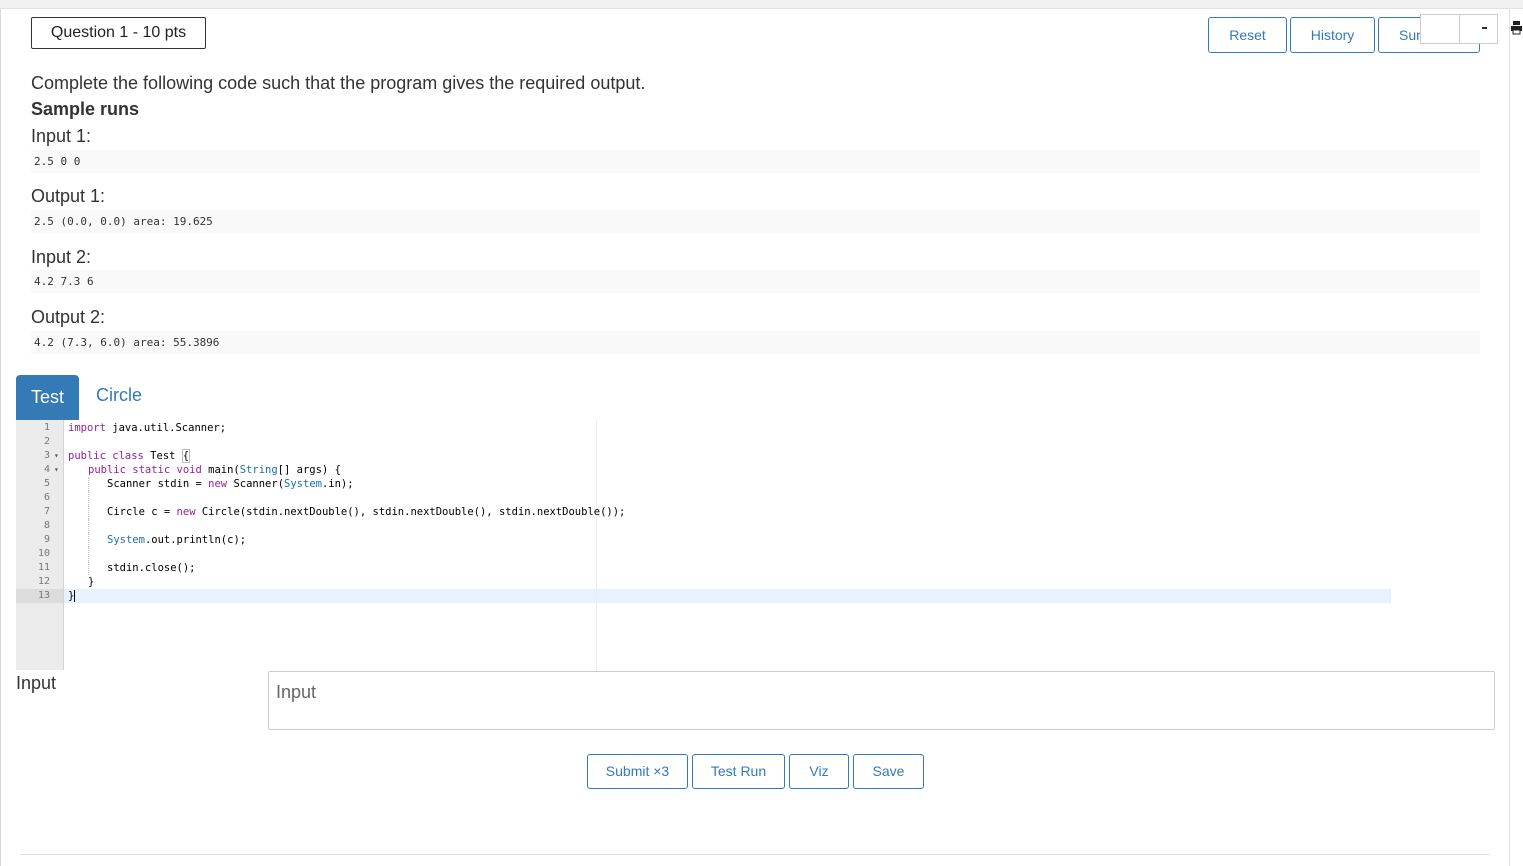  I want to click on submit-button: Submit ×3, so click(637, 771).